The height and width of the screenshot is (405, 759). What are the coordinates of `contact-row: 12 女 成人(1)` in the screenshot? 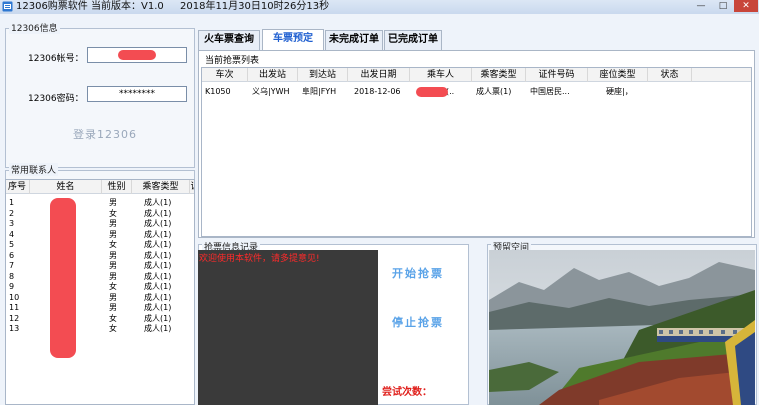 It's located at (100, 319).